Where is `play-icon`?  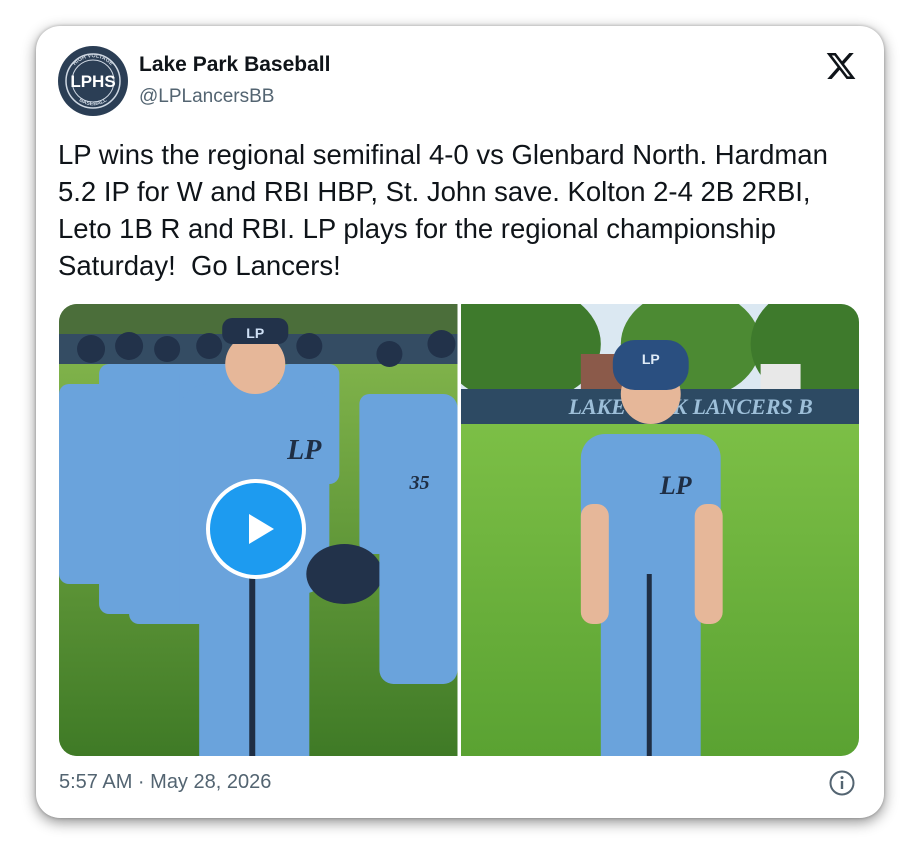
play-icon is located at coordinates (261, 529).